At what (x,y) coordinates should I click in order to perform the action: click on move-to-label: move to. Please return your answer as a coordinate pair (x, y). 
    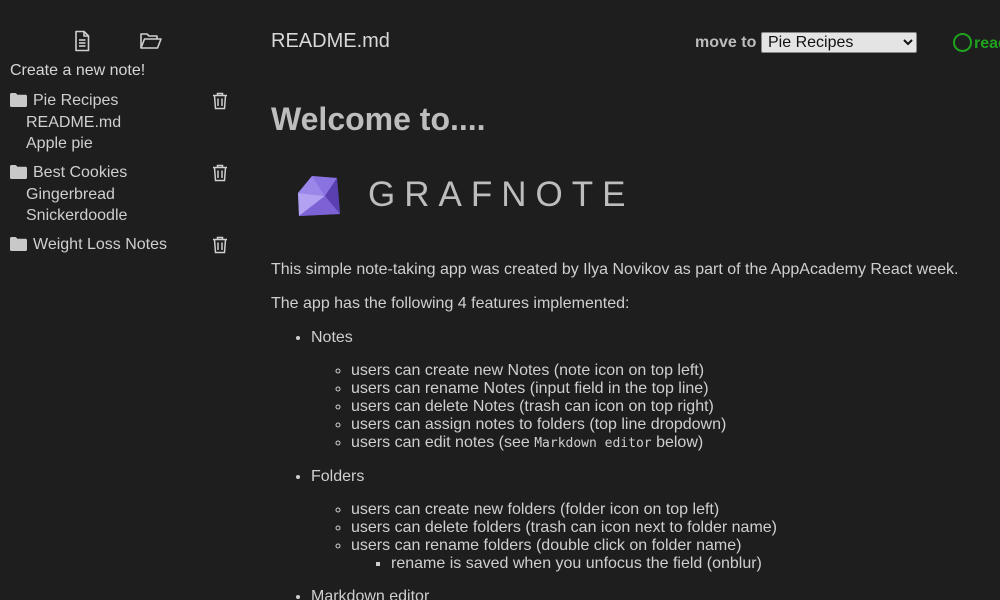
    Looking at the image, I should click on (726, 42).